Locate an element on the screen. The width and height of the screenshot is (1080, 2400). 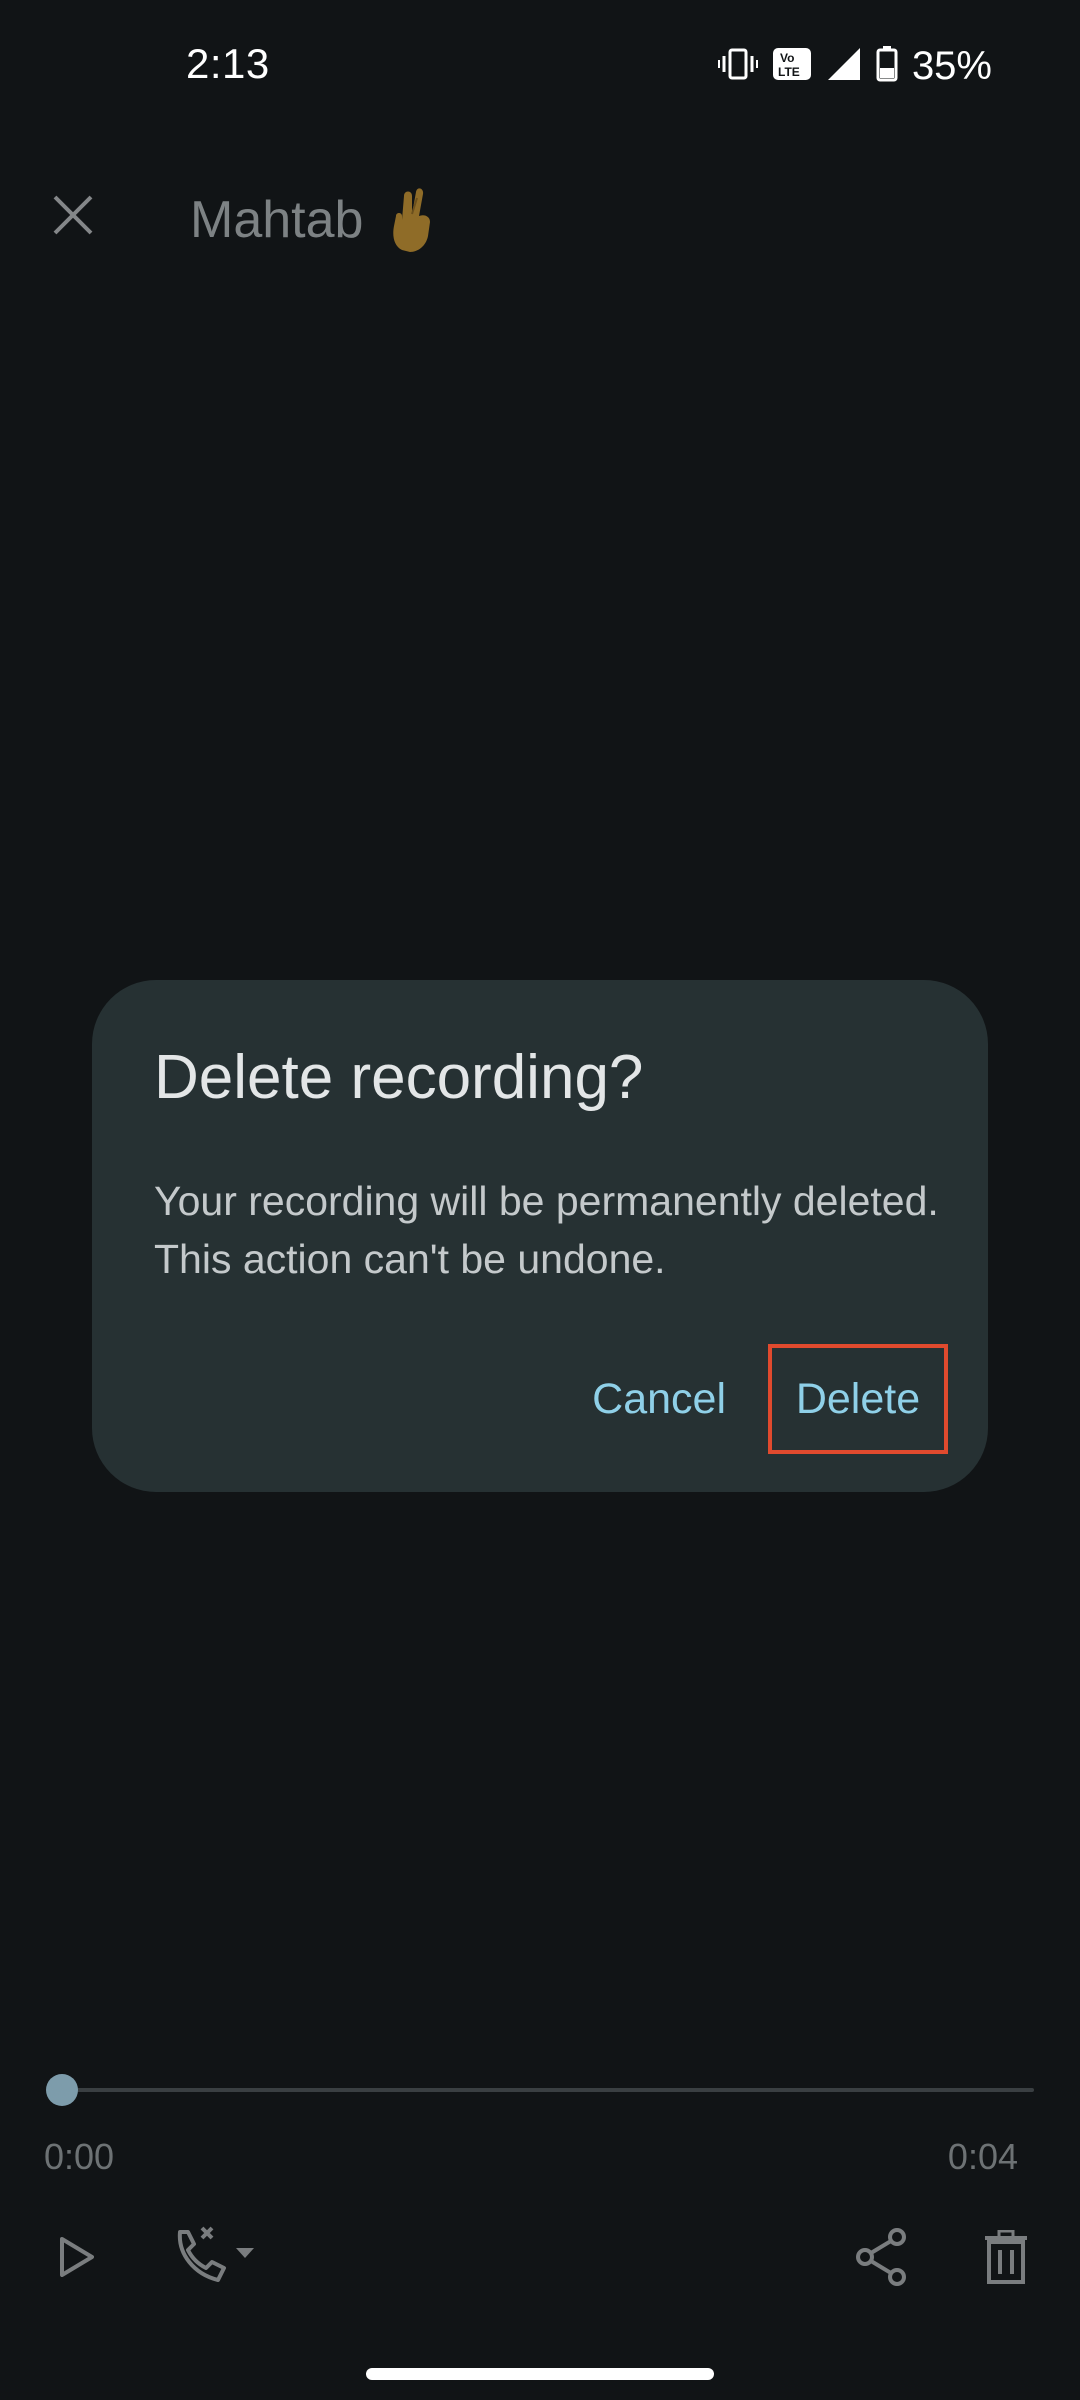
home-indicator is located at coordinates (540, 2374).